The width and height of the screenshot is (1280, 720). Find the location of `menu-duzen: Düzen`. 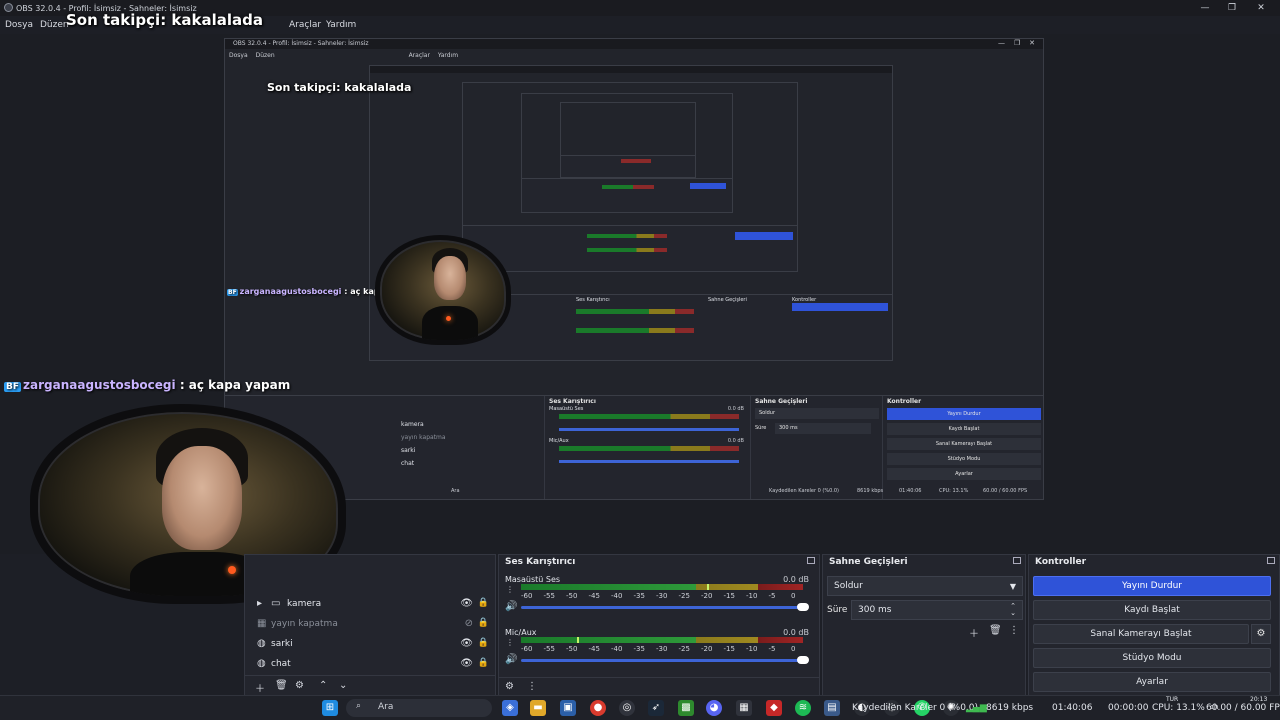

menu-duzen: Düzen is located at coordinates (54, 25).